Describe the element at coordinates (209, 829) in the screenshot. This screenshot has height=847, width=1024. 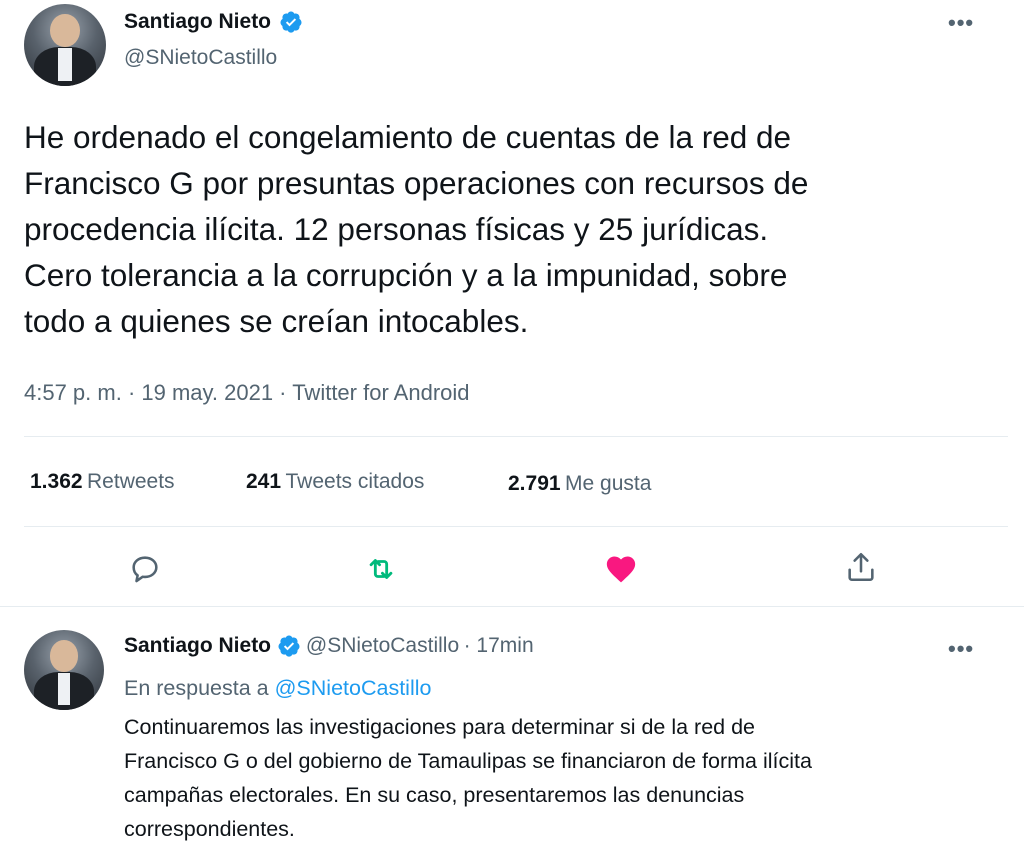
I see `reply-text-line: correspondientes.` at that location.